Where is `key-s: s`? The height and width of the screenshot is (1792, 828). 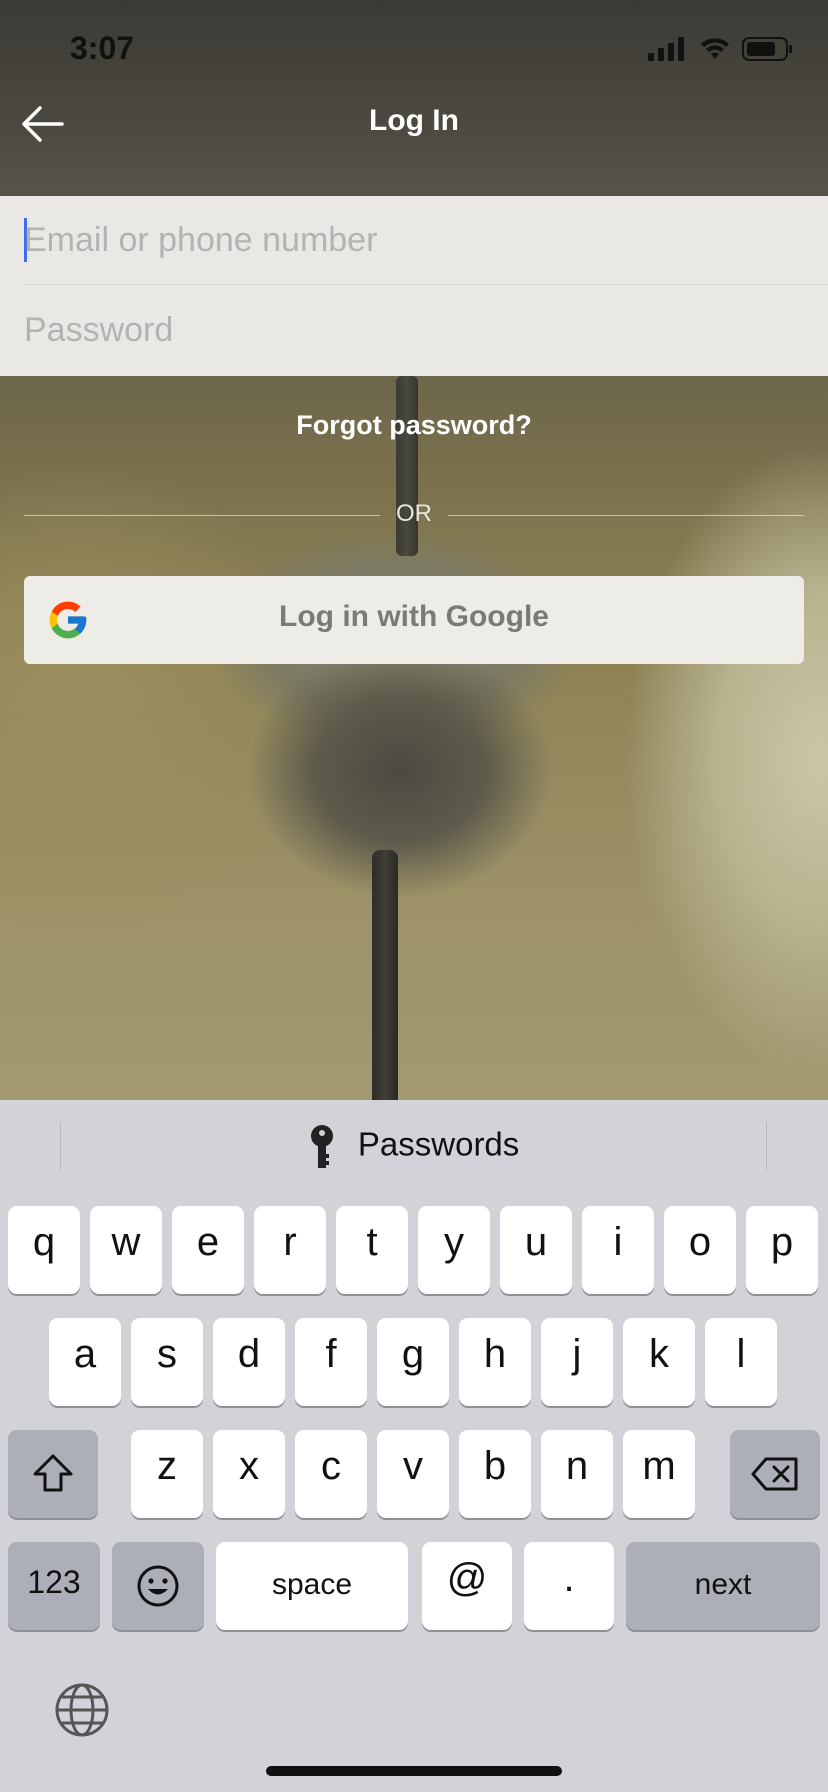
key-s: s is located at coordinates (167, 1362).